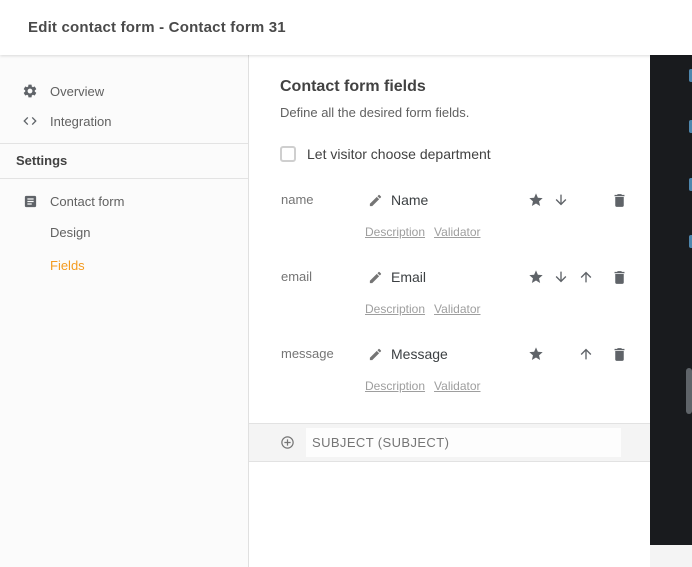 The width and height of the screenshot is (692, 567). What do you see at coordinates (42, 160) in the screenshot?
I see `sidebar-section-settings: Settings` at bounding box center [42, 160].